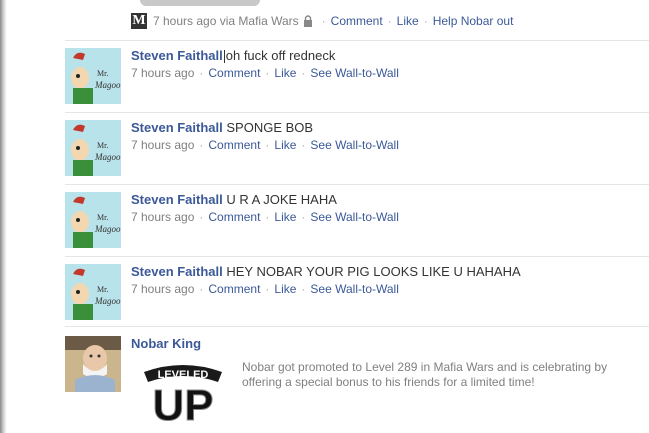  I want to click on post-message: U R A JOKE HAHA, so click(281, 199).